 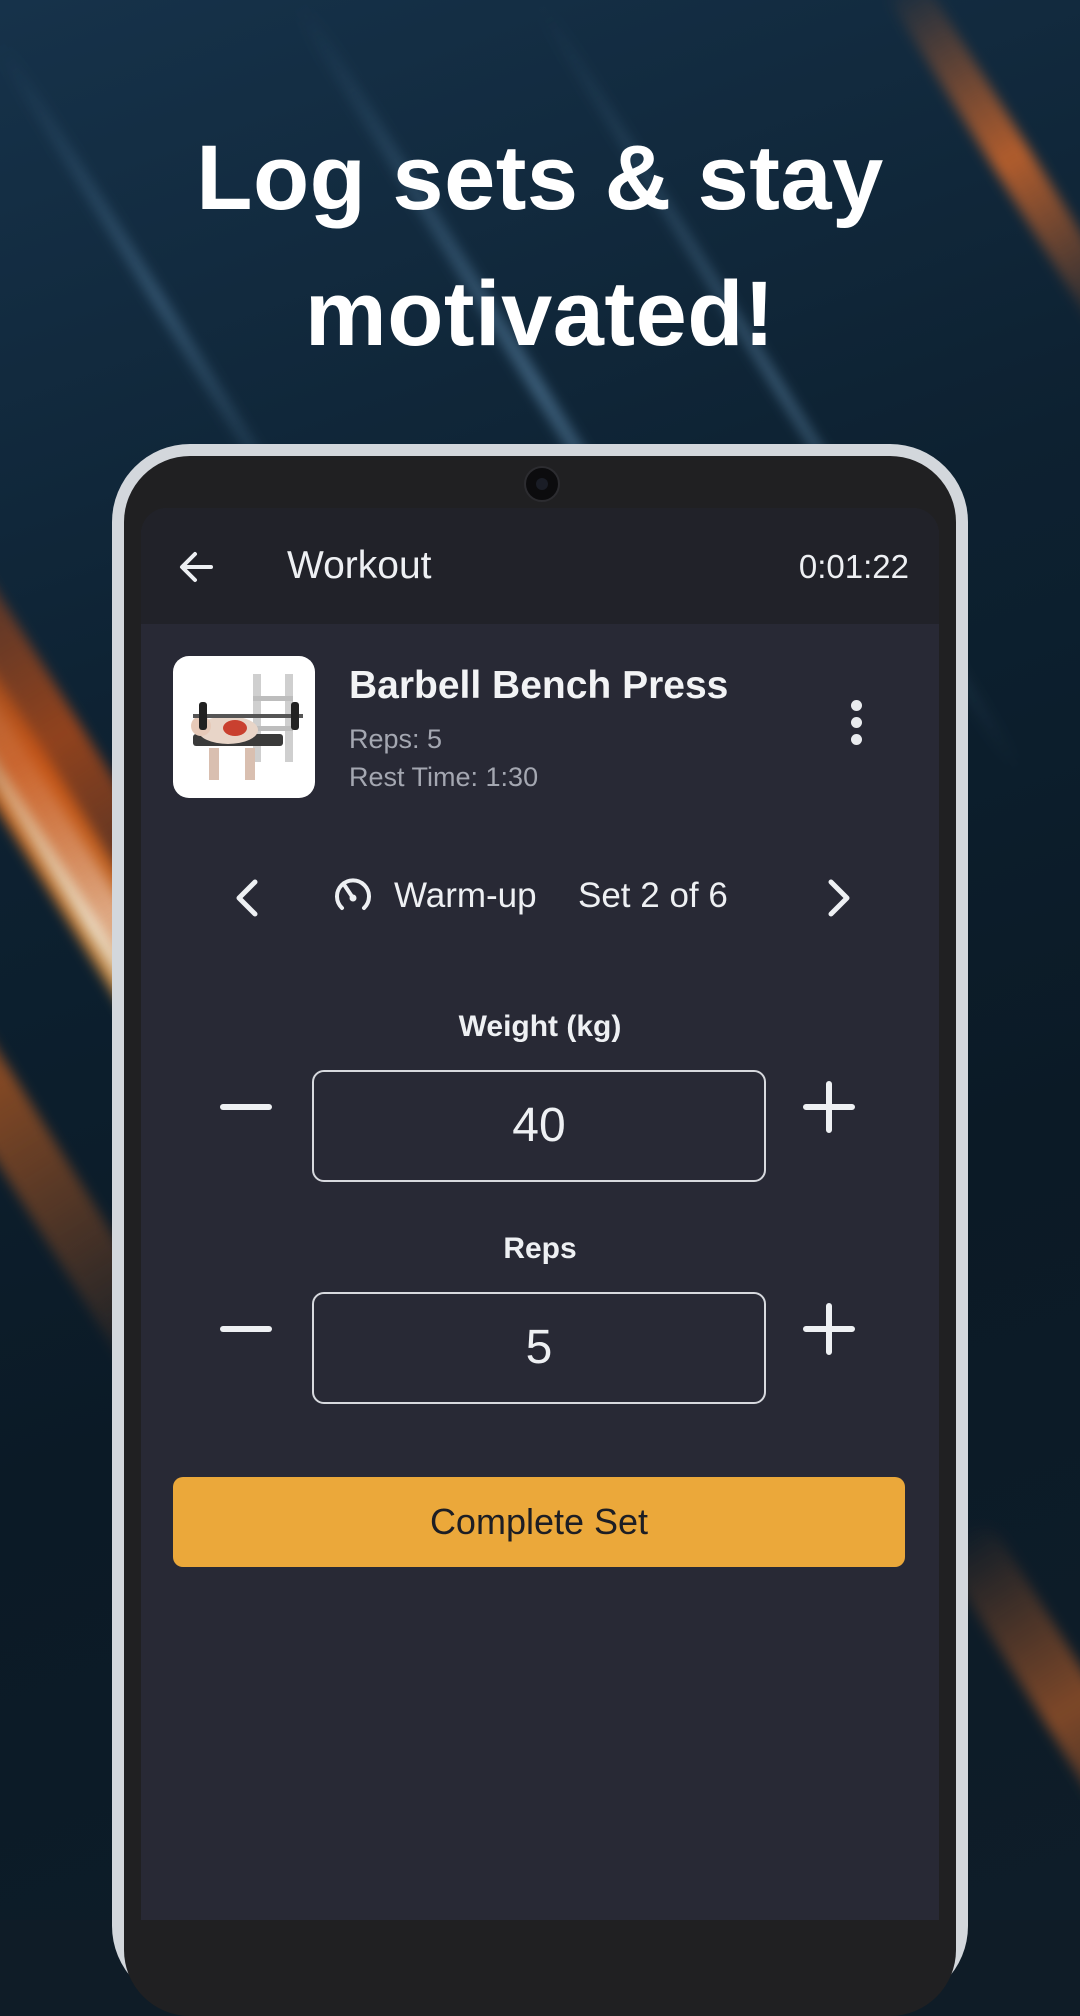 What do you see at coordinates (359, 565) in the screenshot?
I see `page-title: Workout` at bounding box center [359, 565].